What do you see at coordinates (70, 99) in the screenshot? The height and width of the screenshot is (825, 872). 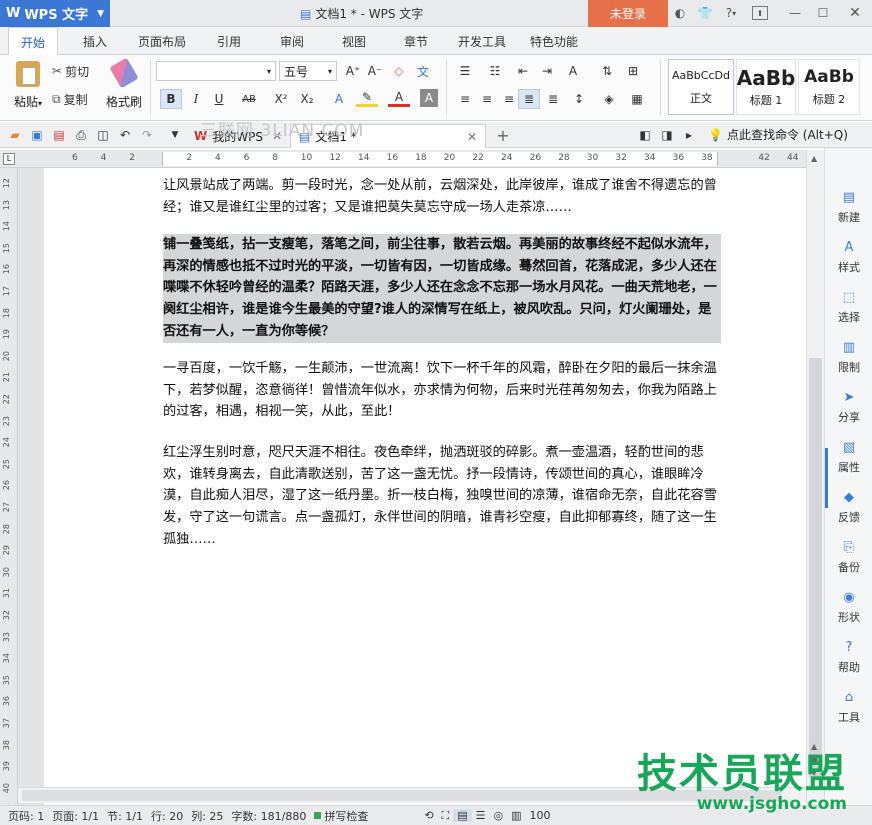 I see `copy-button: ⧉ 复制` at bounding box center [70, 99].